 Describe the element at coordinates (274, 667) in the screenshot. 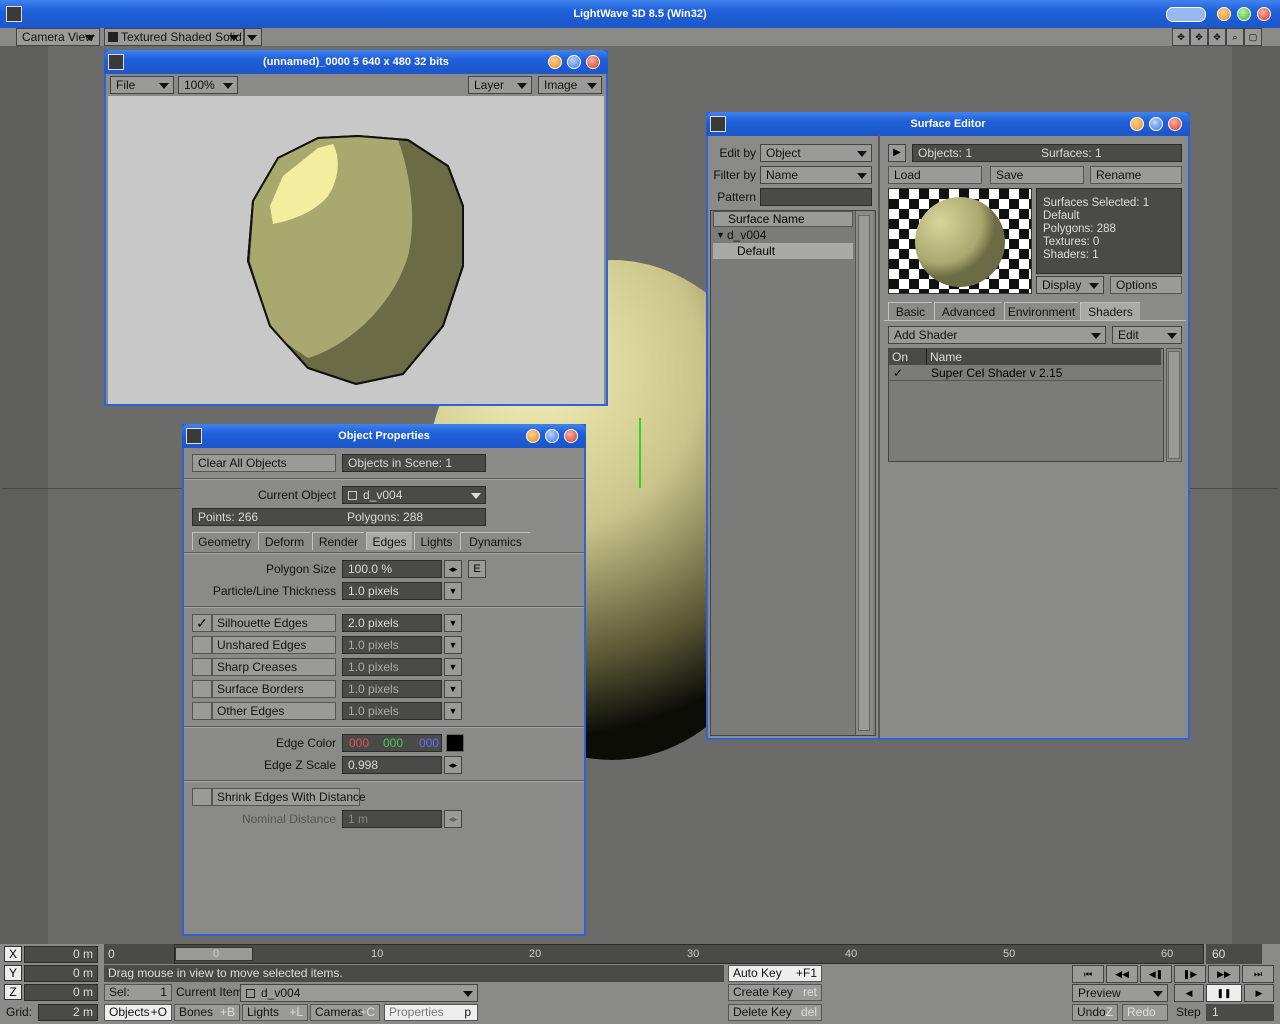

I see `edge-label-2: Sharp Creases` at that location.